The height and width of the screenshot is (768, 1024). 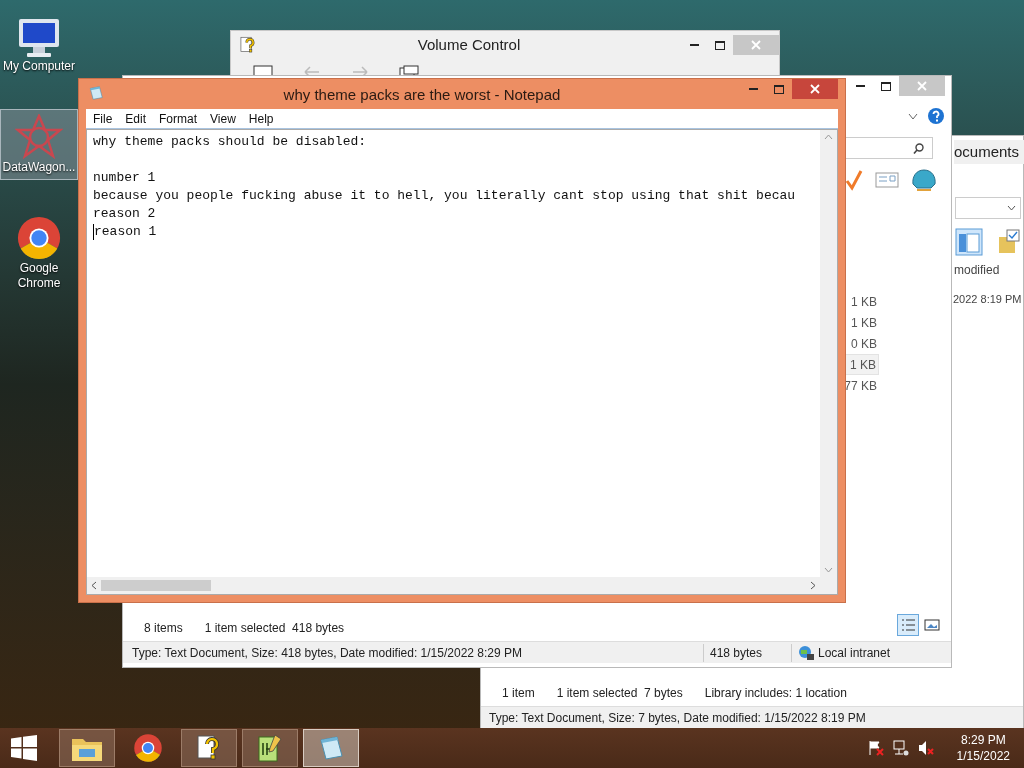 I want to click on notepad-pen-icon, so click(x=270, y=748).